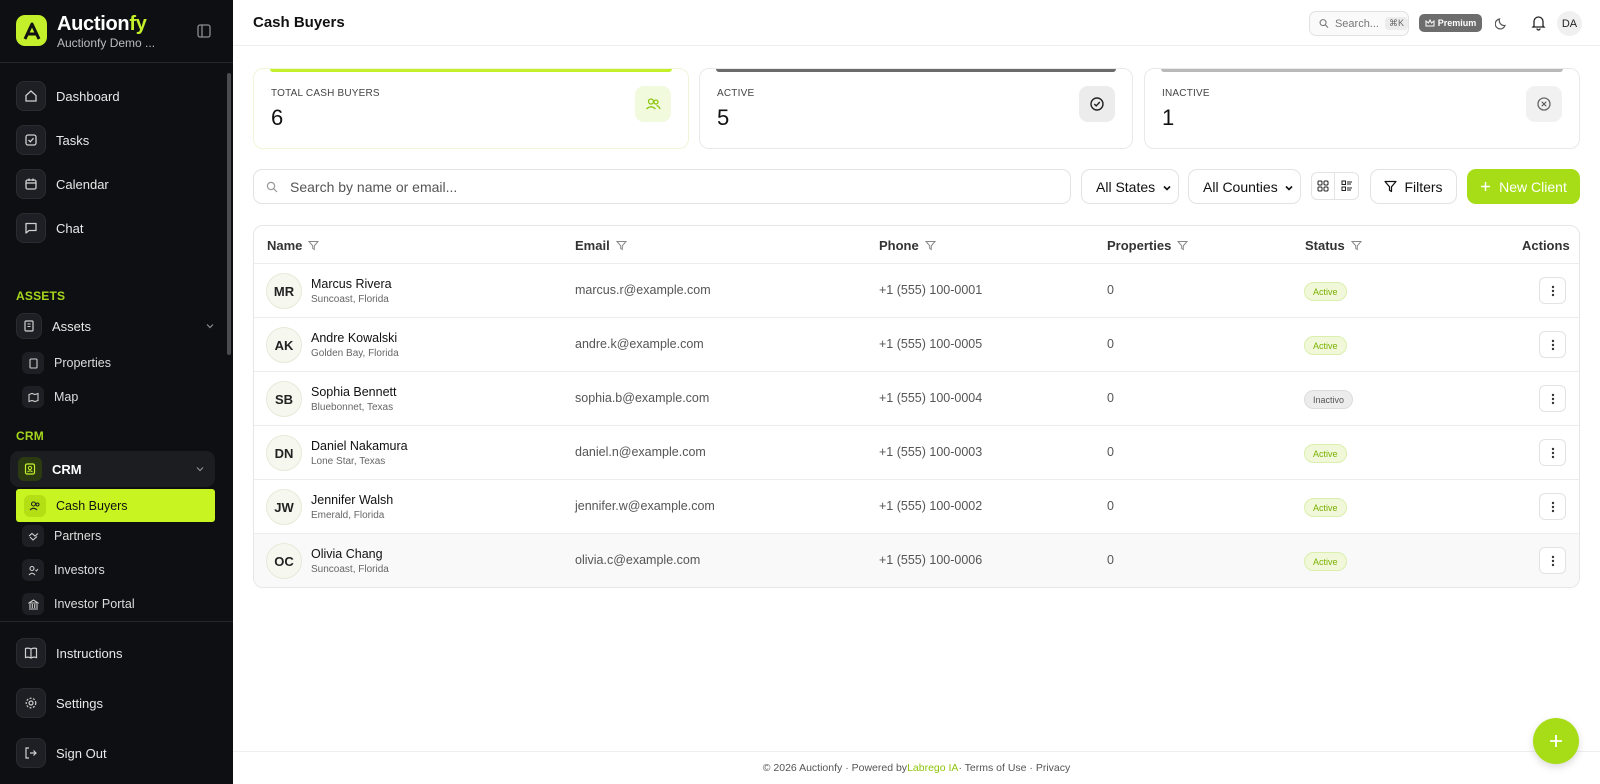  Describe the element at coordinates (670, 186) in the screenshot. I see `search-input` at that location.